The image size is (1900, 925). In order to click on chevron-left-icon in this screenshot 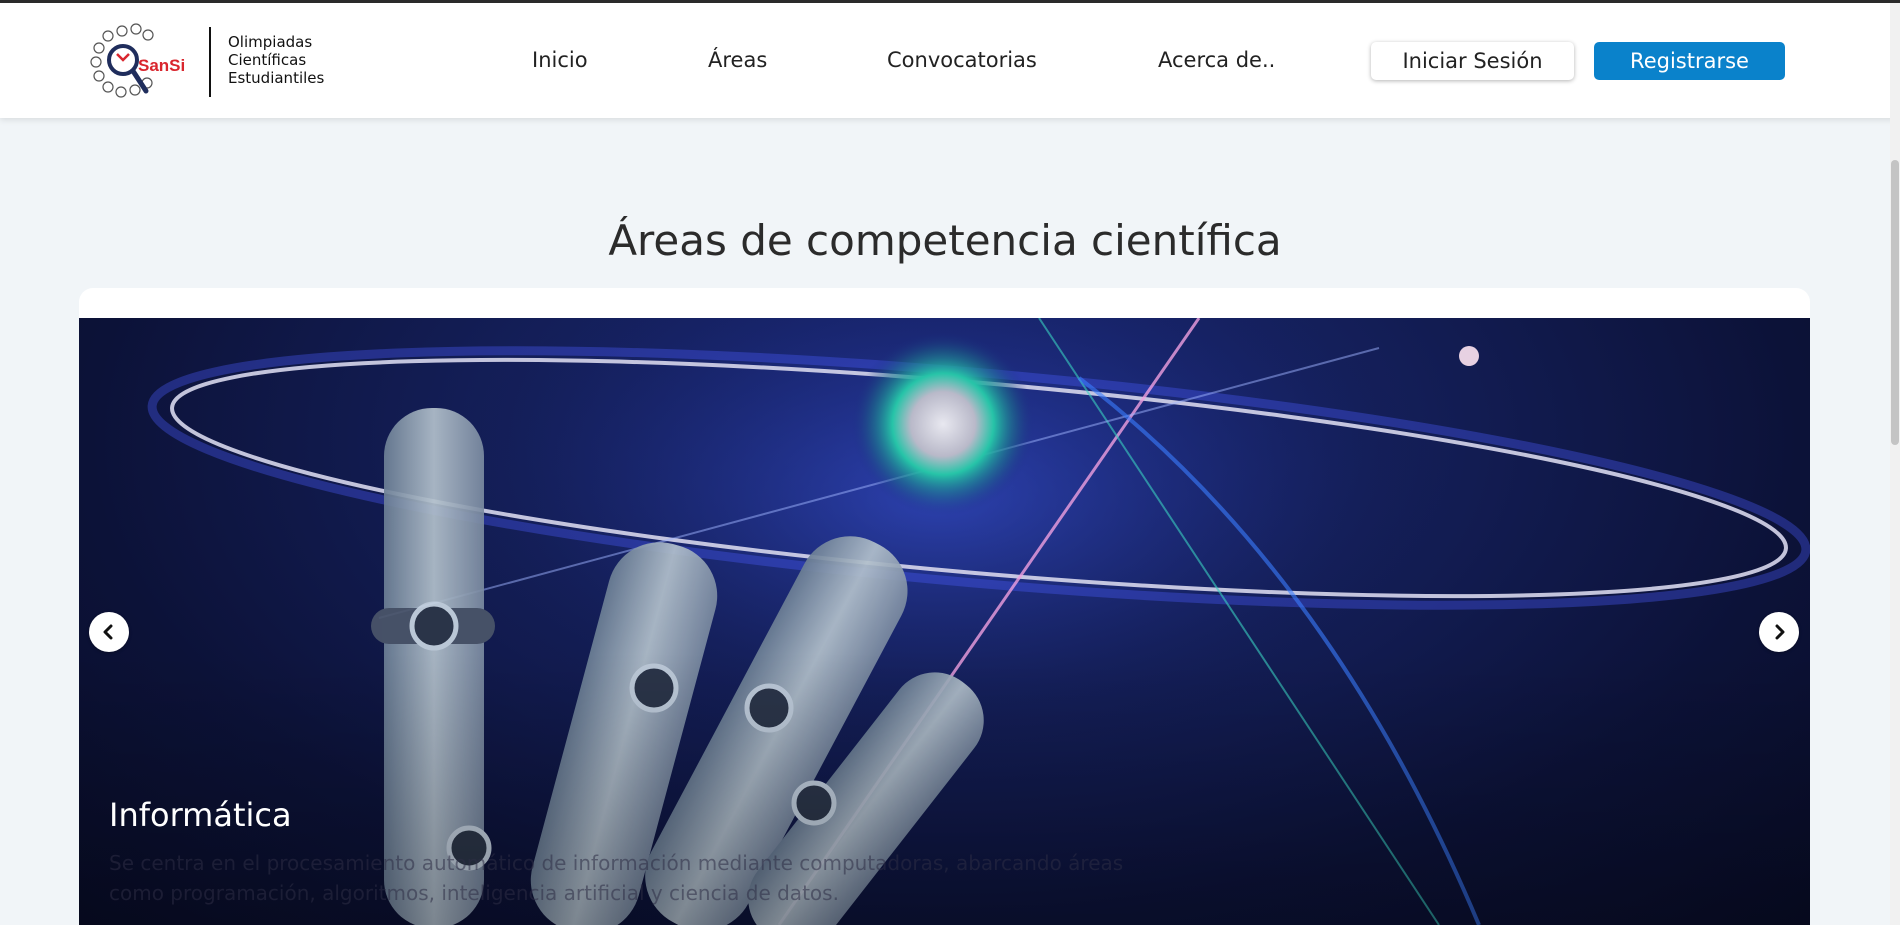, I will do `click(108, 632)`.